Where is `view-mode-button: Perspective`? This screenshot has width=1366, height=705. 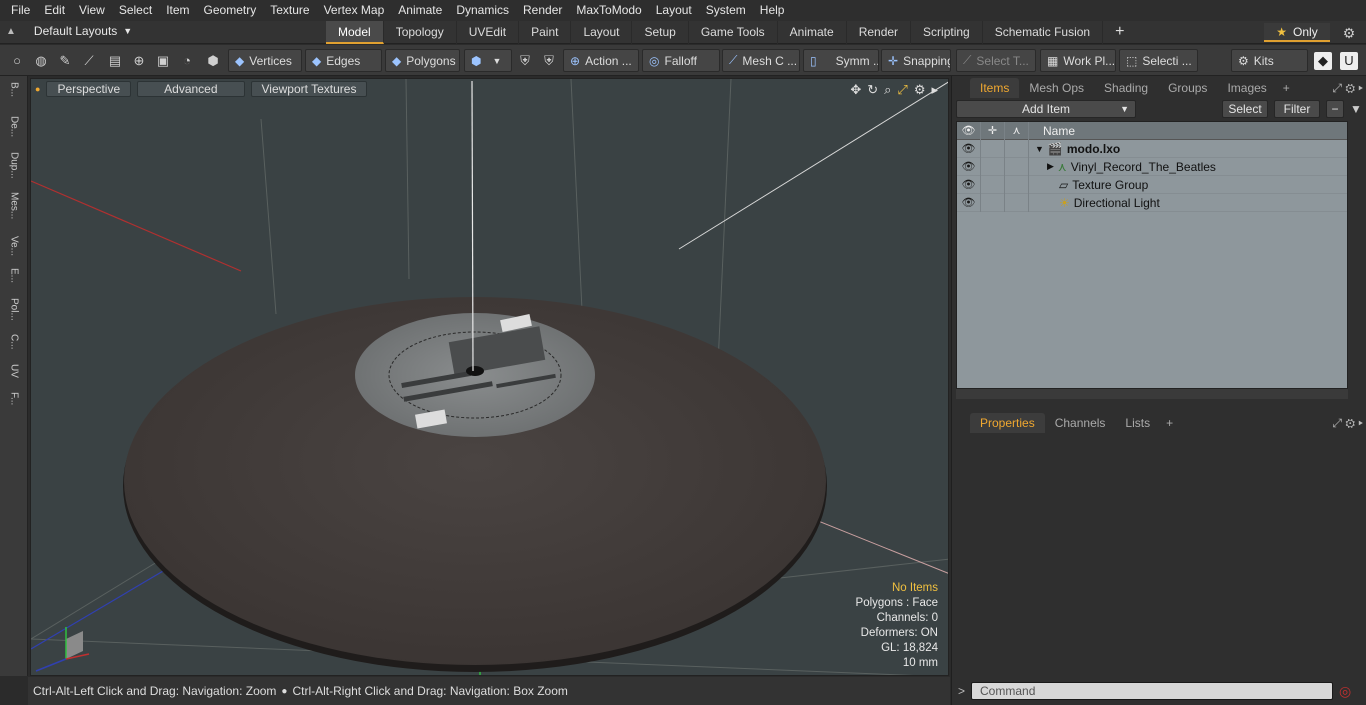
view-mode-button: Perspective is located at coordinates (89, 89).